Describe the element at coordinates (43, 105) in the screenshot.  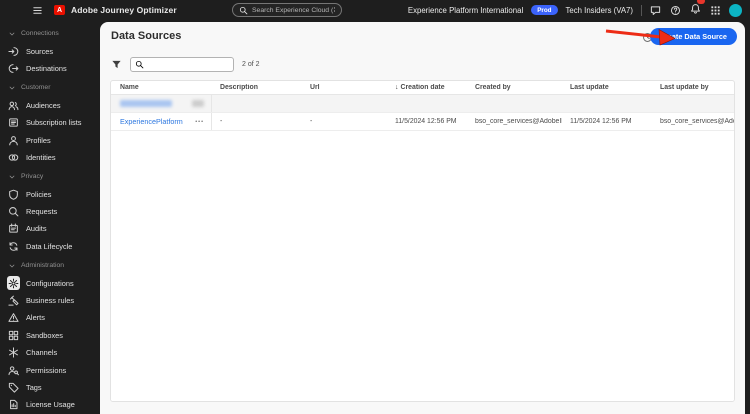
I see `sidebar-item-label: Audiences` at that location.